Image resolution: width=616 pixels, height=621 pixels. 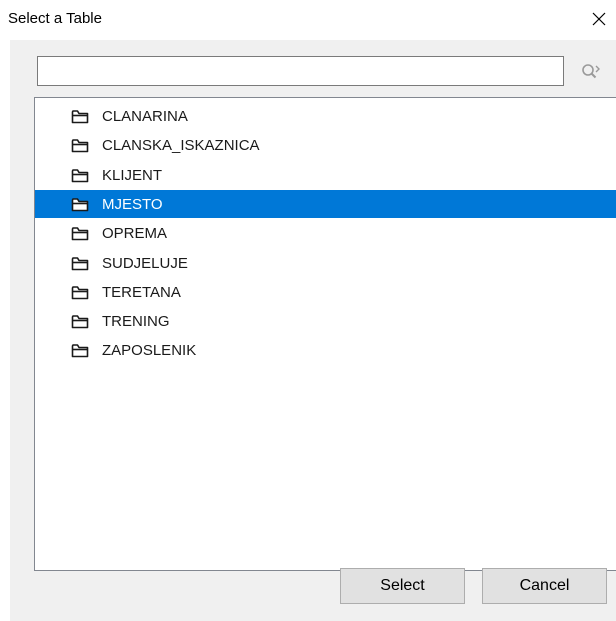 I want to click on close-button, so click(x=599, y=19).